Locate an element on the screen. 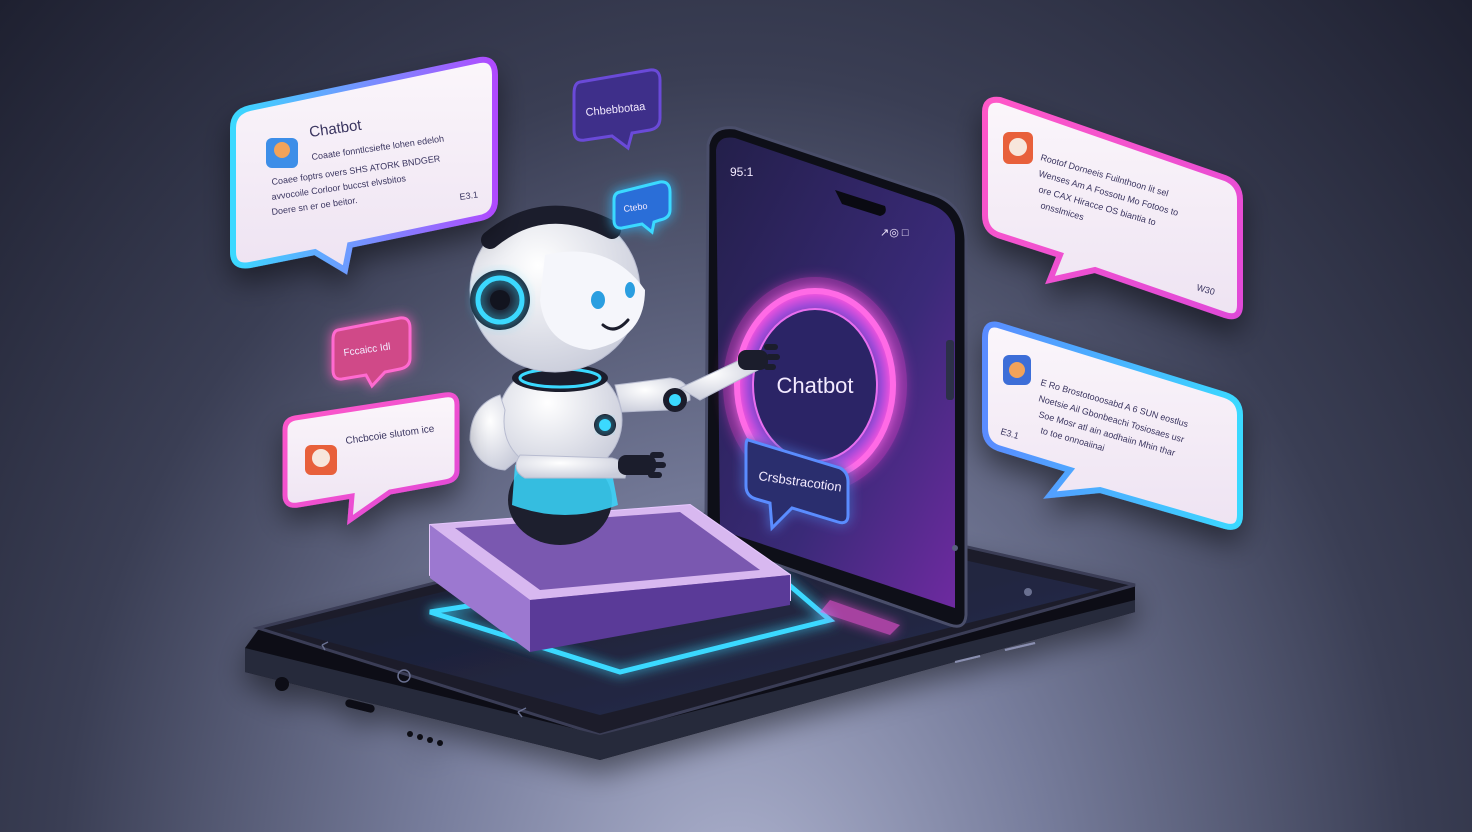 The height and width of the screenshot is (832, 1472). bubble-left-lower: Chcbcoie slutom ice is located at coordinates (371, 459).